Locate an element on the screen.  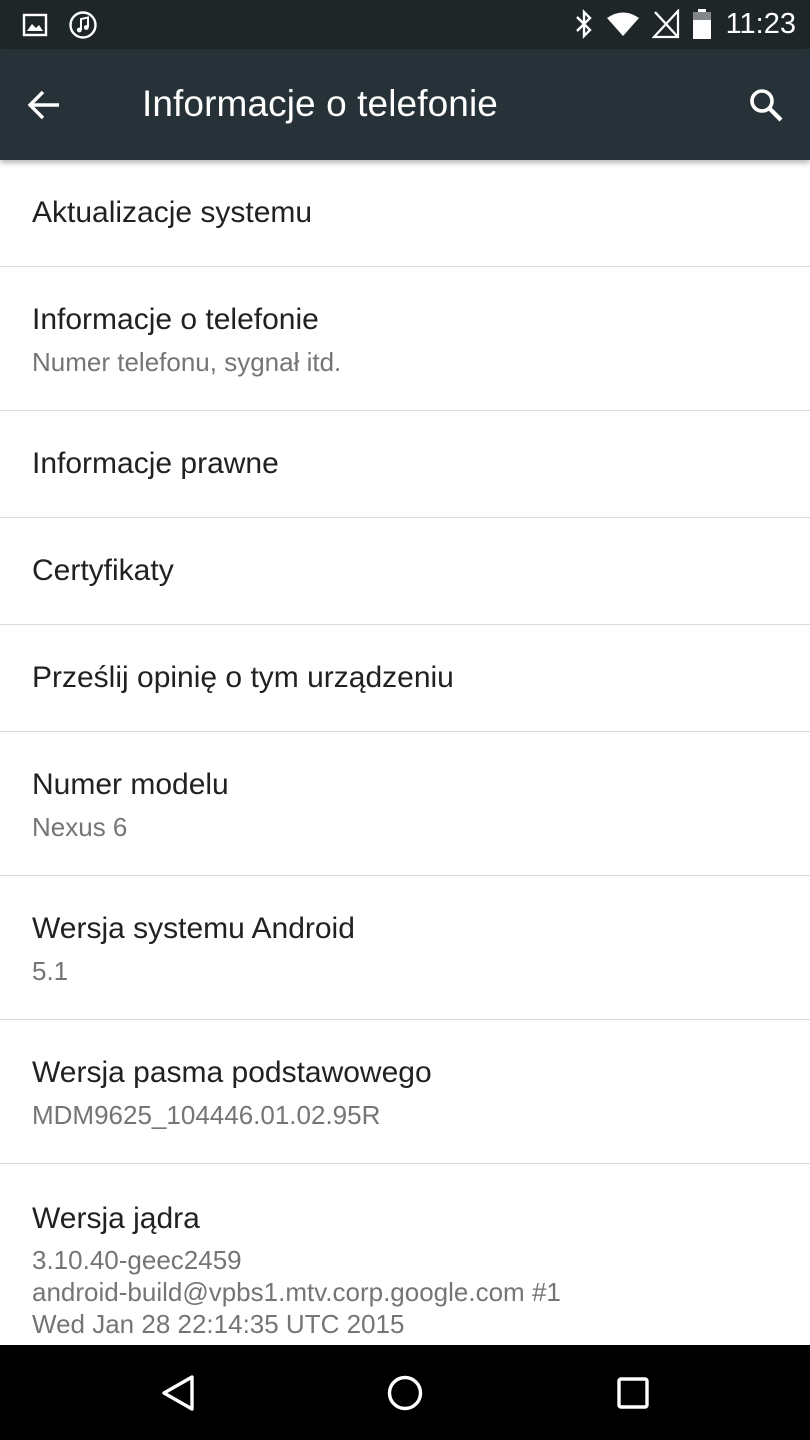
list-item-title: Informacje prawne is located at coordinates (155, 463).